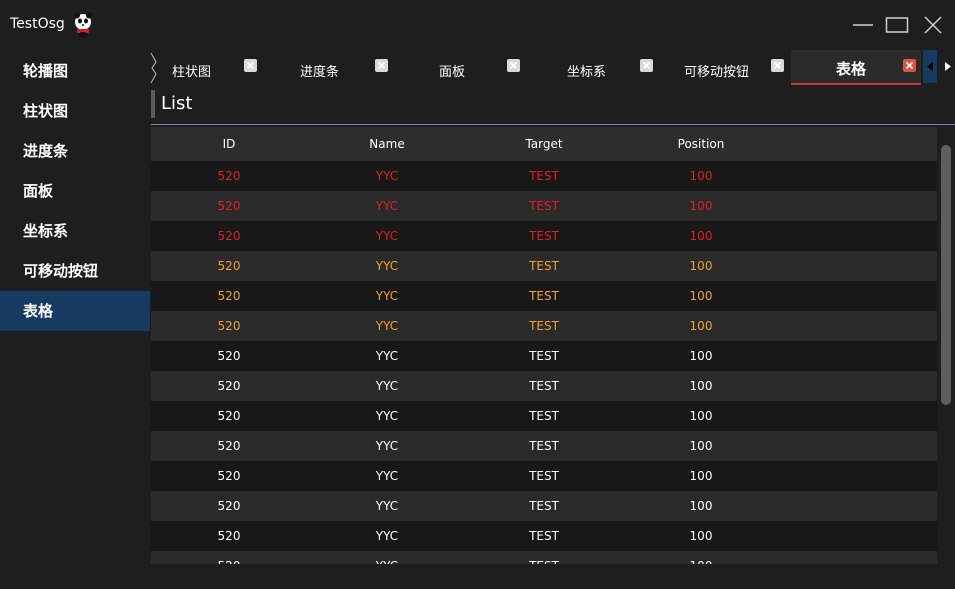 The image size is (955, 589). What do you see at coordinates (352, 66) in the screenshot?
I see `tab-progress-bar: 进度条` at bounding box center [352, 66].